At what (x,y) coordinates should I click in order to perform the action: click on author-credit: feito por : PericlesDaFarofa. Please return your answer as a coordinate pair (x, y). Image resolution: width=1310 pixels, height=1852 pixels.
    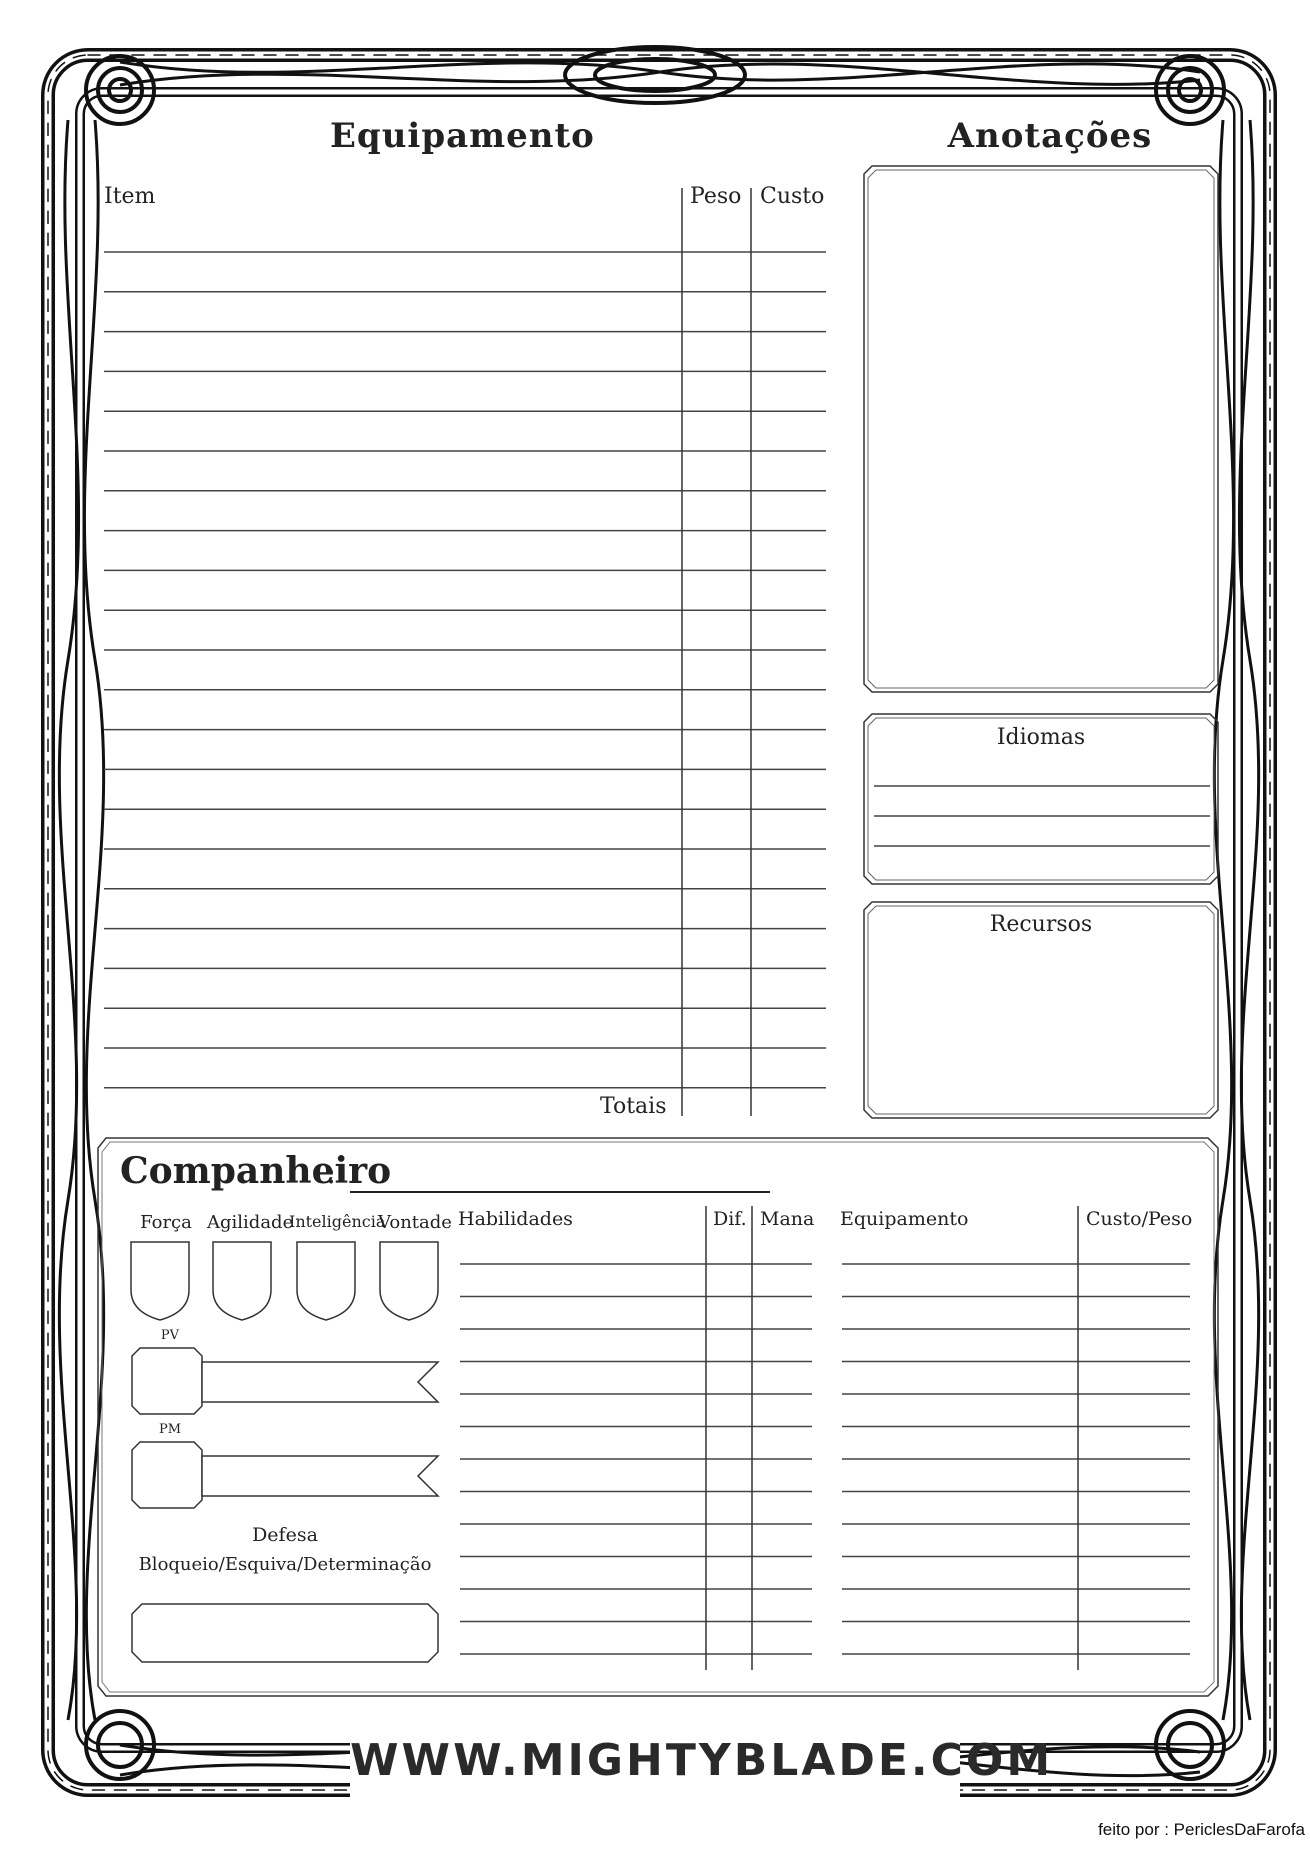
    Looking at the image, I should click on (1201, 1829).